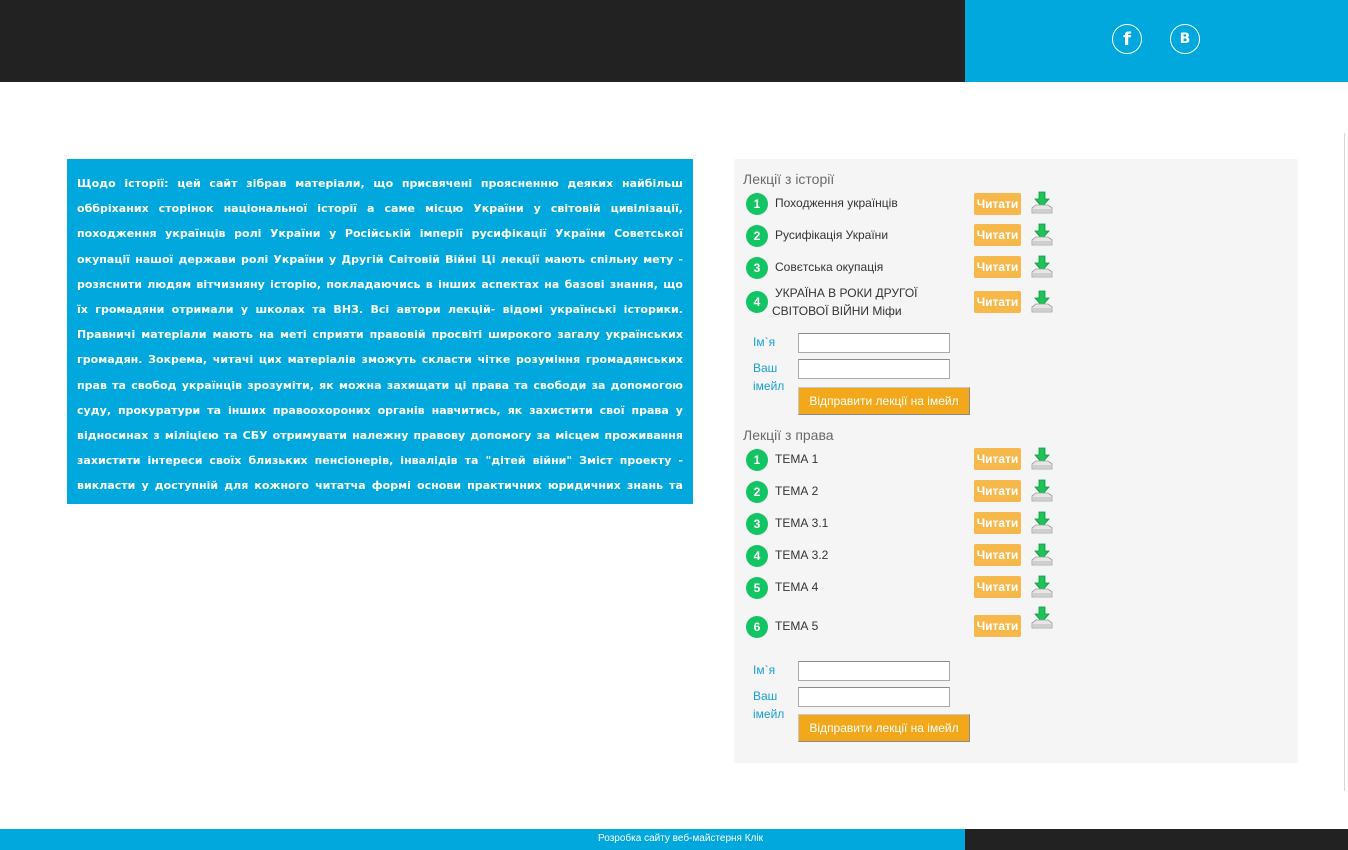  Describe the element at coordinates (757, 588) in the screenshot. I see `lecture-number: 5` at that location.